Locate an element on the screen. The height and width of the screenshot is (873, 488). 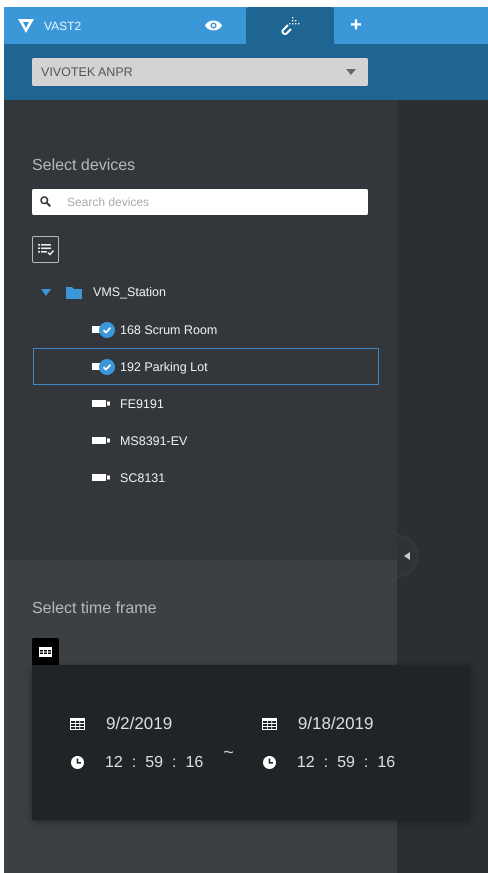
section-title: Select devices is located at coordinates (84, 166).